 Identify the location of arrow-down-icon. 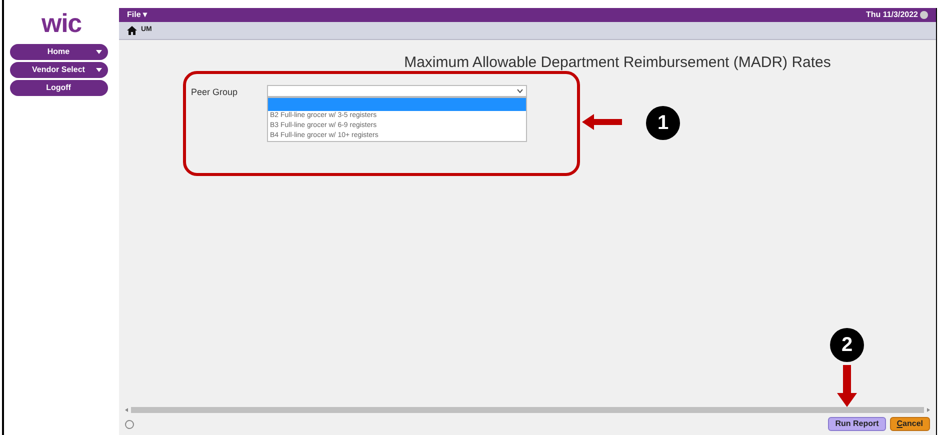
(847, 386).